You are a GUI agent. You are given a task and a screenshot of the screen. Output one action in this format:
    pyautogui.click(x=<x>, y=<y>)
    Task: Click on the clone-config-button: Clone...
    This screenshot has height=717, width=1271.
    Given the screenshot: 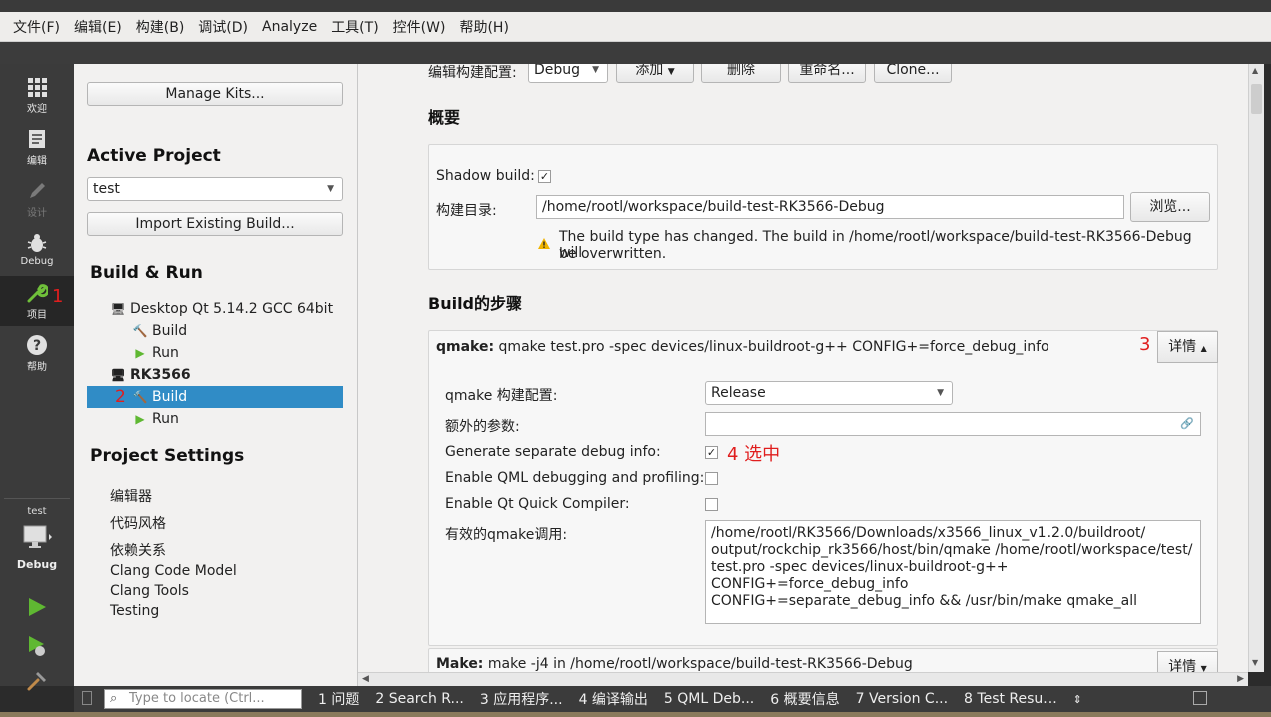 What is the action you would take?
    pyautogui.click(x=913, y=73)
    